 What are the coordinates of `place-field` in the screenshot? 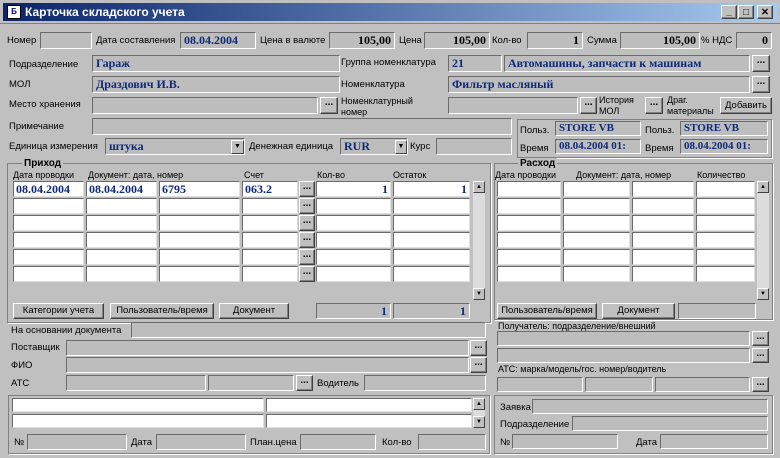 It's located at (205, 105).